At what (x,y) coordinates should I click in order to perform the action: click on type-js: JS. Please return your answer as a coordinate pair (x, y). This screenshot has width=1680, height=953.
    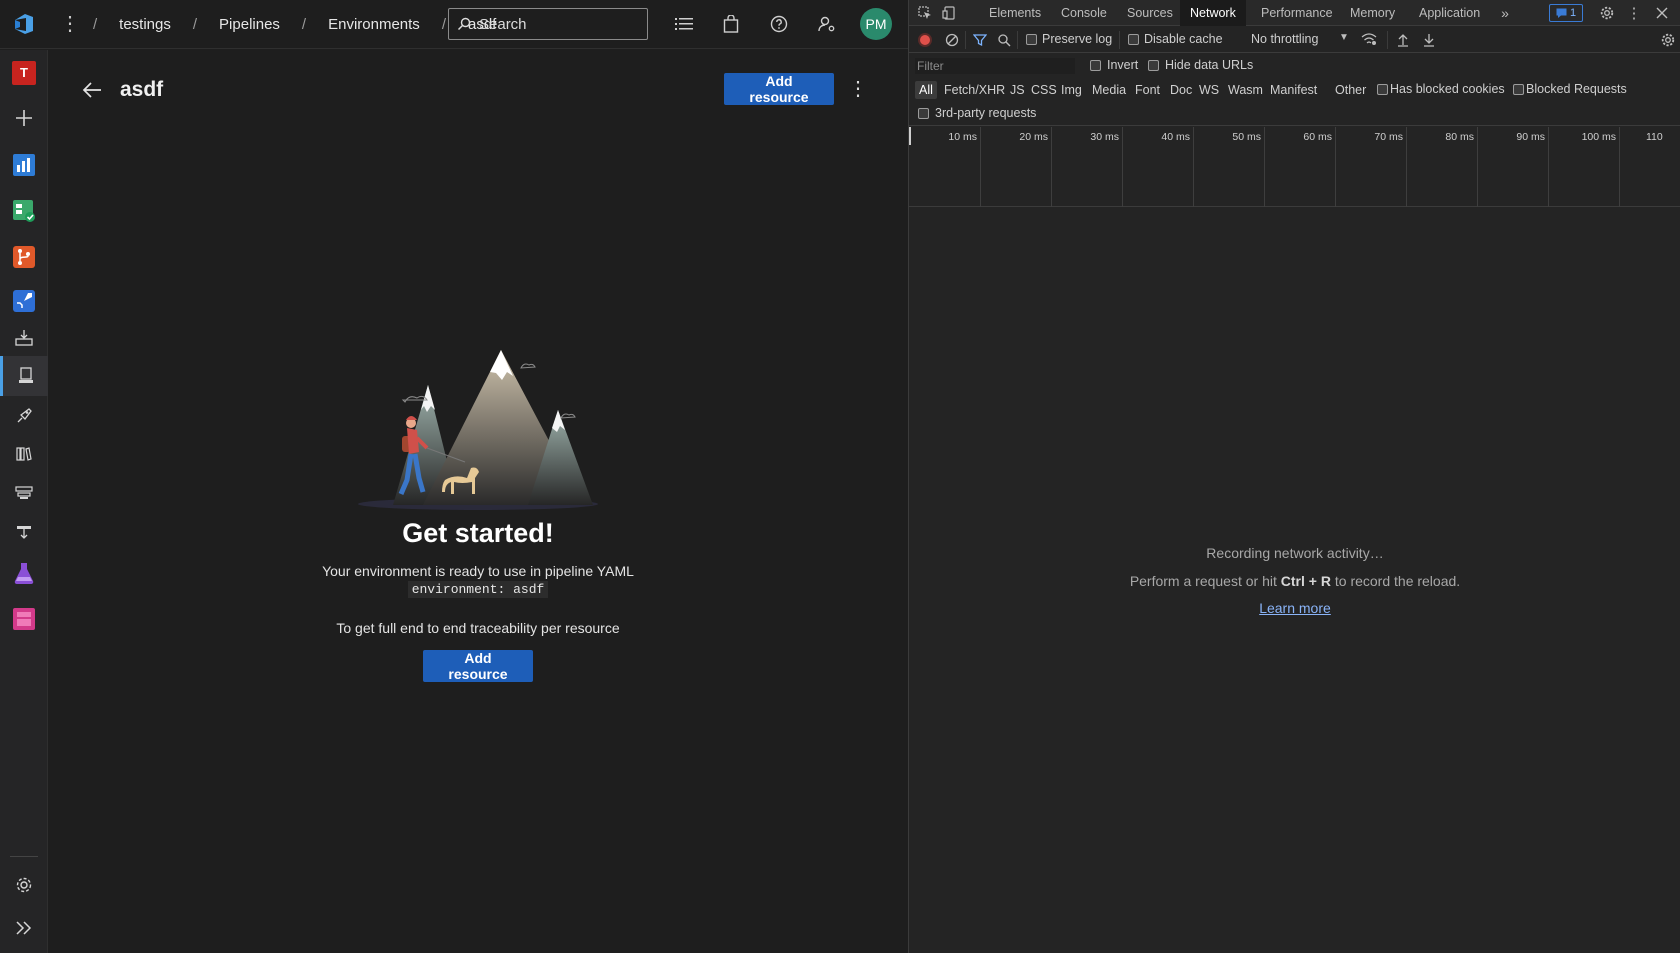
    Looking at the image, I should click on (1017, 90).